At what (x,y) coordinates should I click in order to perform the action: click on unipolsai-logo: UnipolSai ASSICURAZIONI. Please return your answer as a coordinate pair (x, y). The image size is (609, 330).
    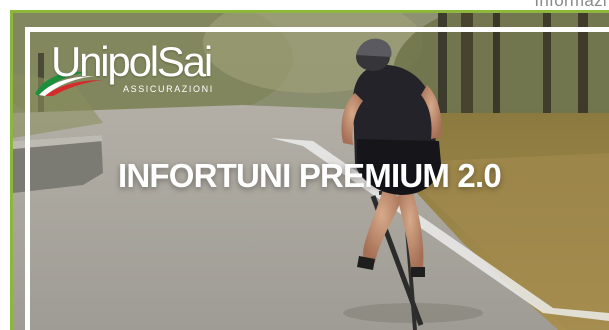
    Looking at the image, I should click on (133, 68).